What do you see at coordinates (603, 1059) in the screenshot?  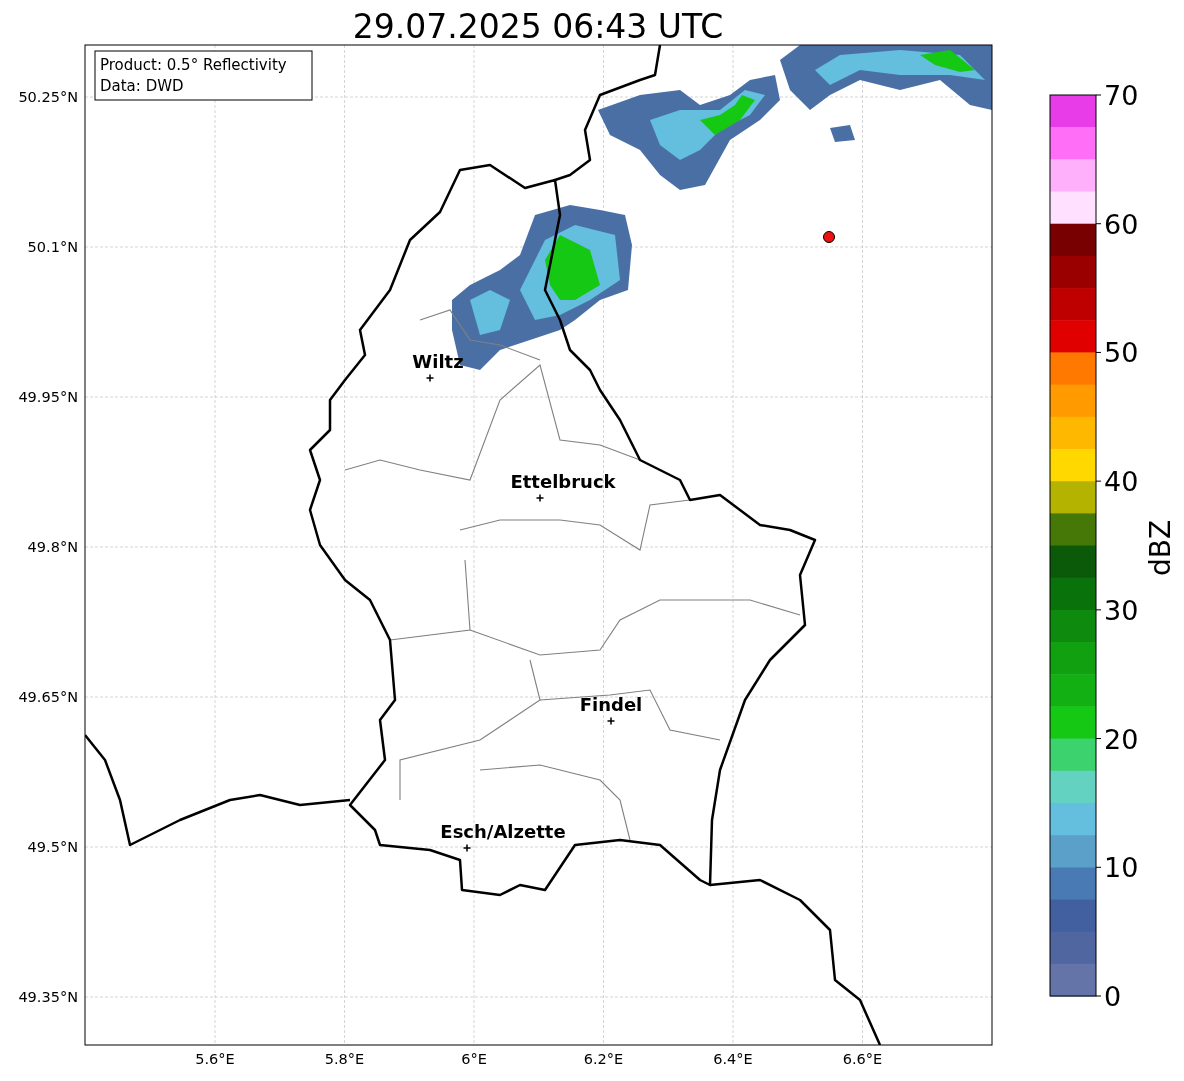 I see `x-tick-label: 6.2°E` at bounding box center [603, 1059].